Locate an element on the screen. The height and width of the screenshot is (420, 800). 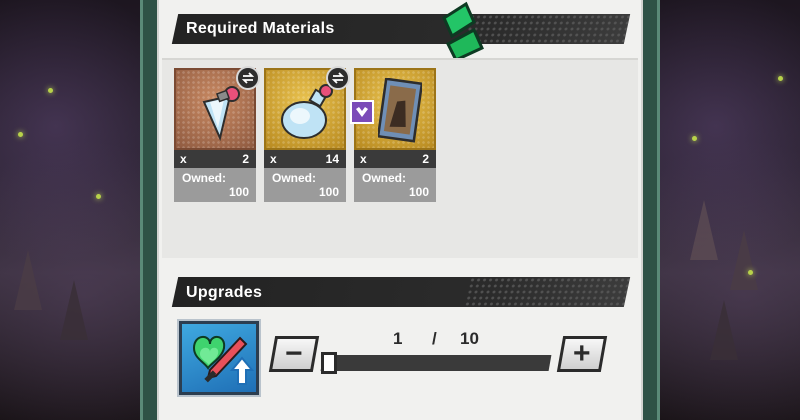
attack-up-skill-icon is located at coordinates (223, 360).